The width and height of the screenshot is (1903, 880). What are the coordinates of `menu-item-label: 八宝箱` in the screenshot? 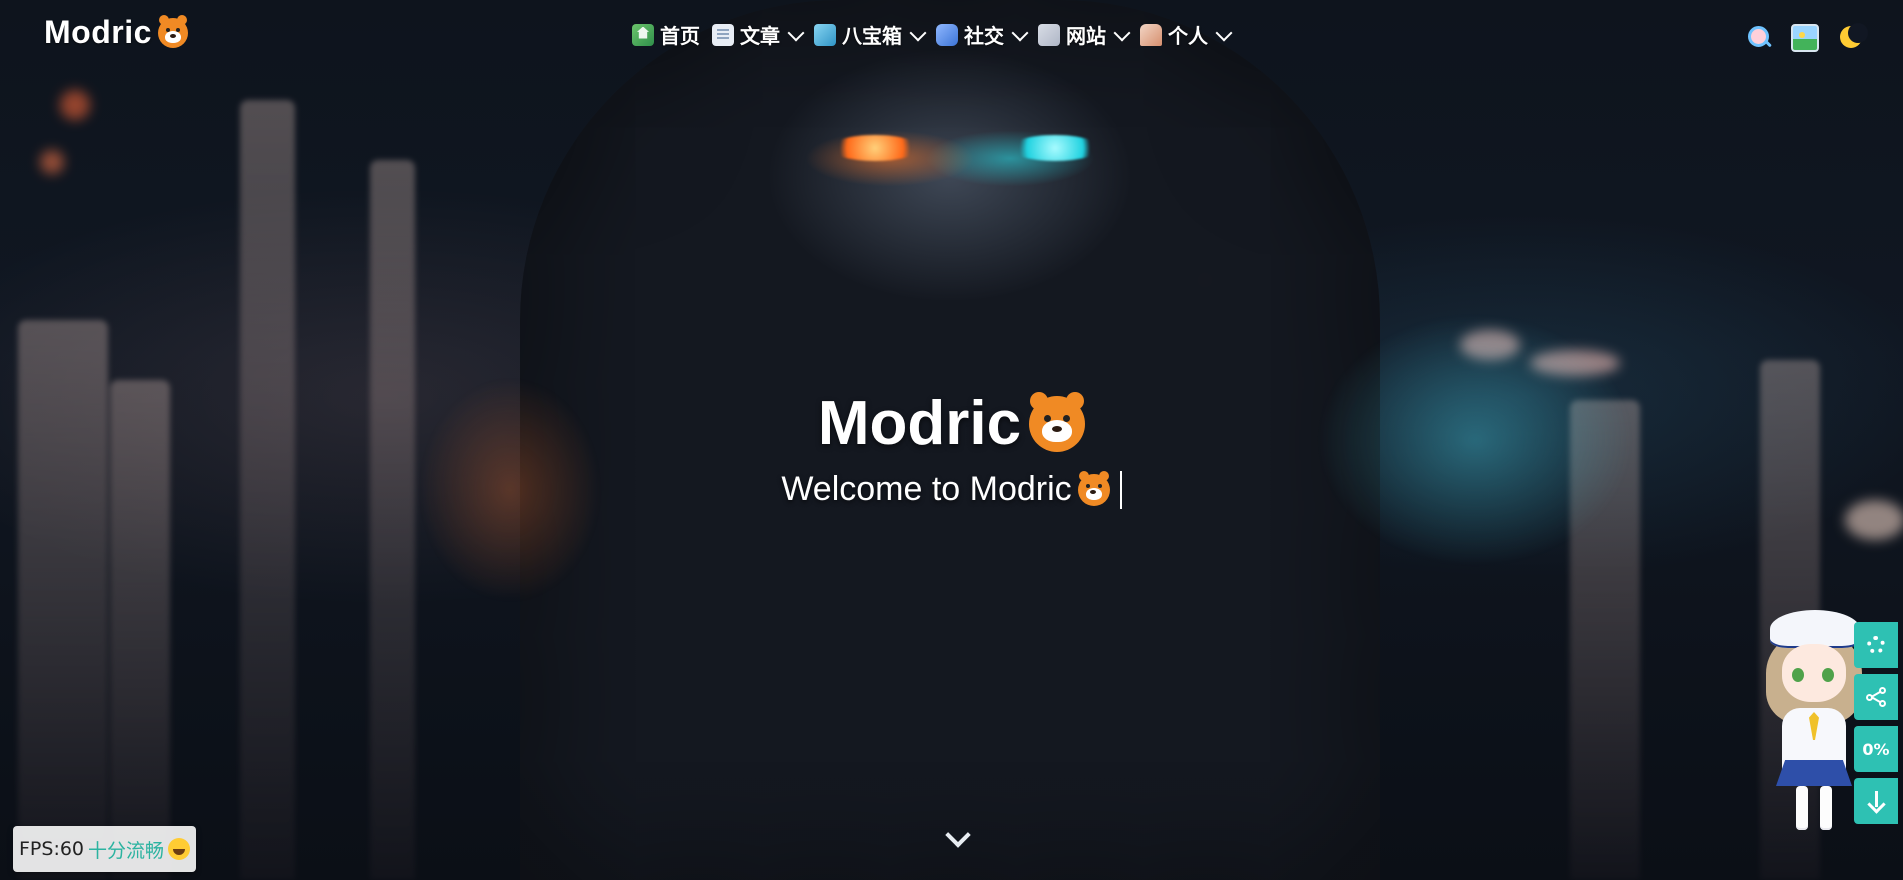 It's located at (872, 36).